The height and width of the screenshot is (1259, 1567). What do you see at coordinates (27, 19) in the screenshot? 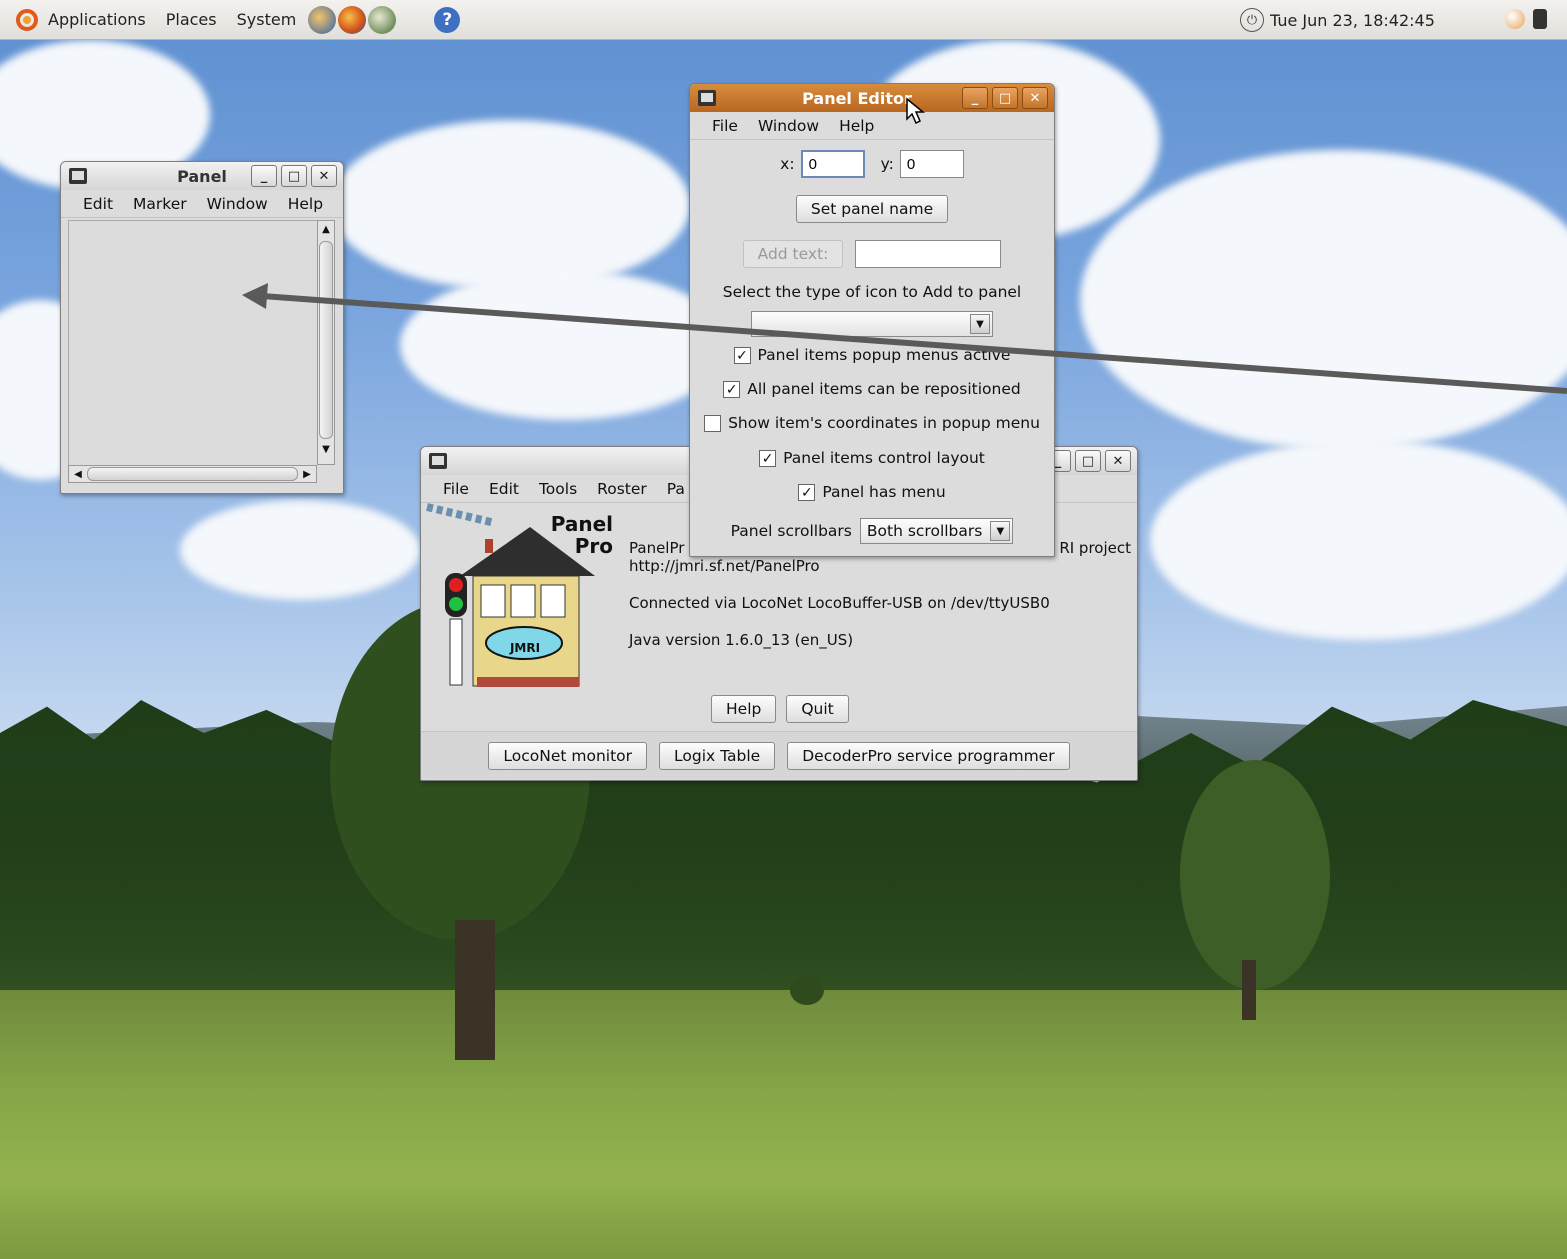
I see `ubuntu-logo-icon` at bounding box center [27, 19].